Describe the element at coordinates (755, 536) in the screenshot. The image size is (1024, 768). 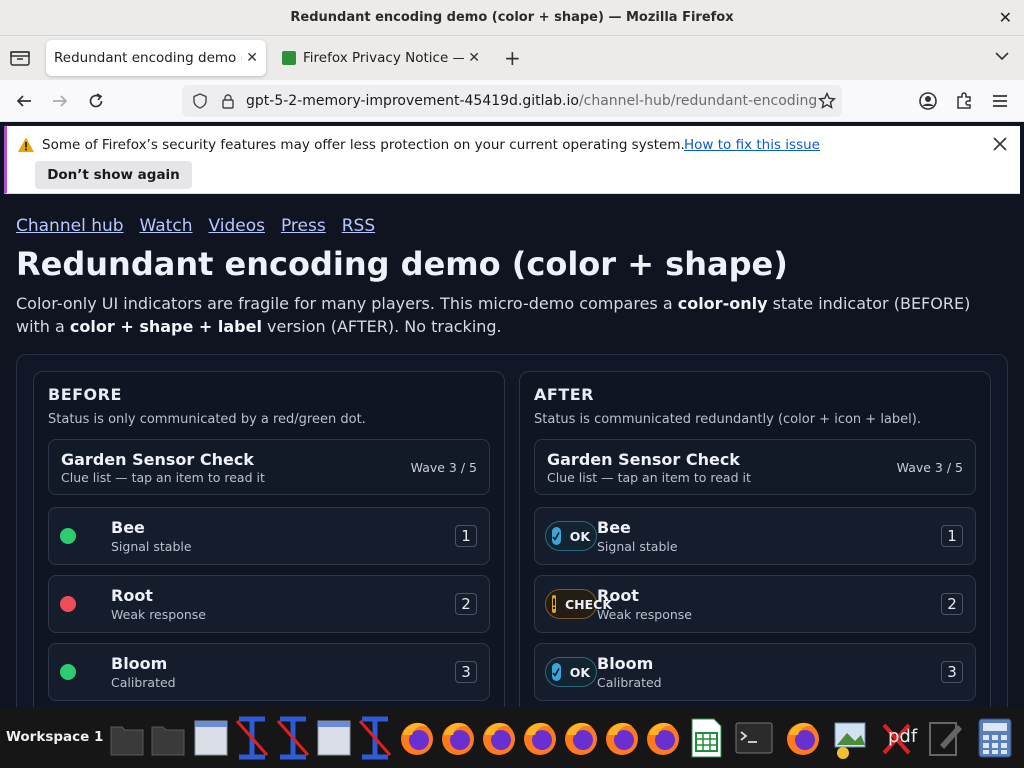
I see `clue-row: OK Bee Signal stable 1` at that location.